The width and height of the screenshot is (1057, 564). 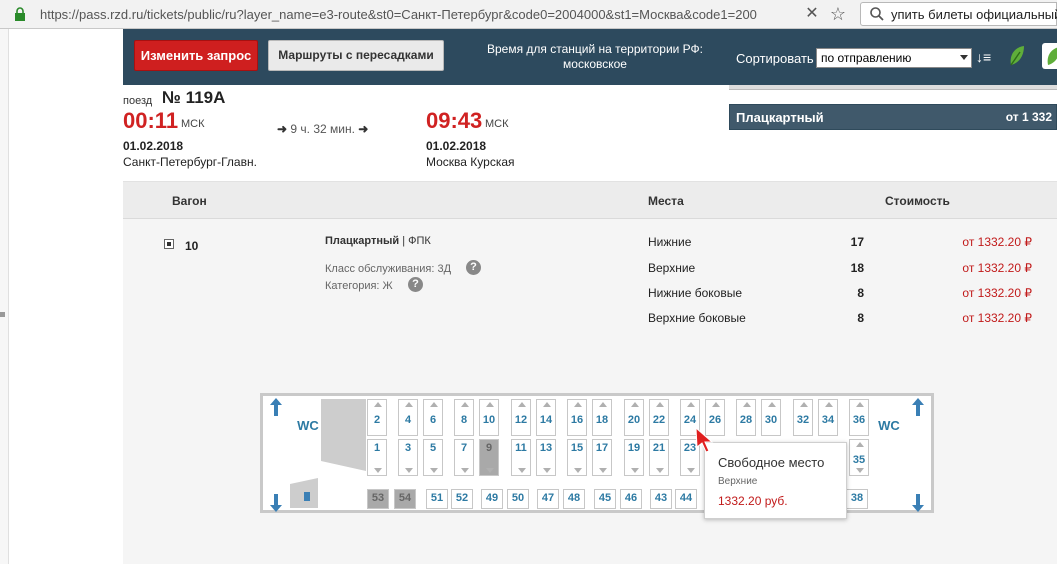 What do you see at coordinates (408, 417) in the screenshot?
I see `seat: 4` at bounding box center [408, 417].